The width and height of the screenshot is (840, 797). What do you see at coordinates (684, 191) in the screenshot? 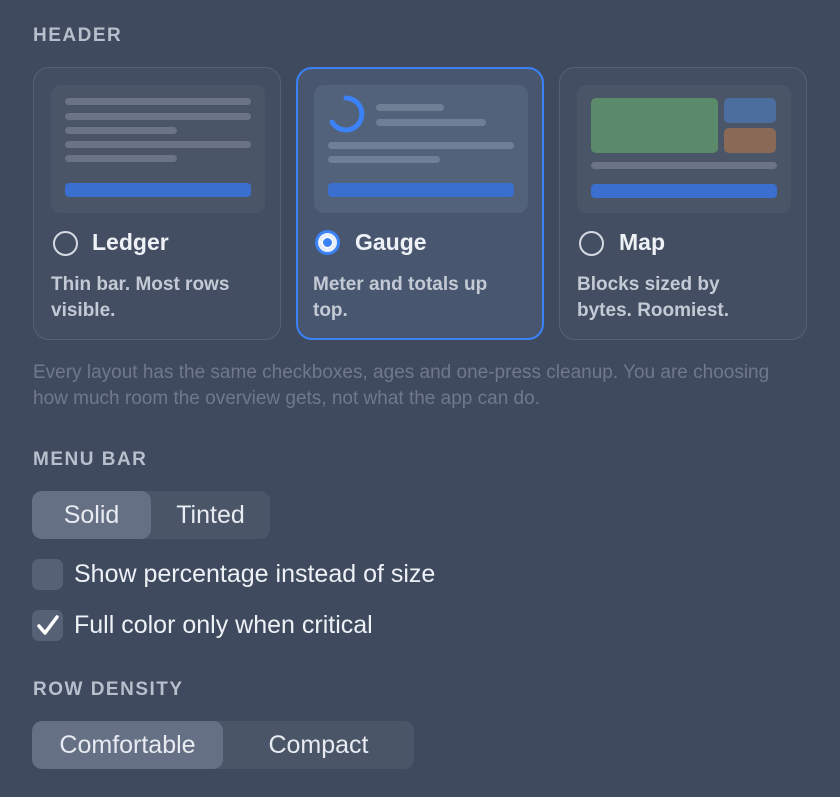
I see `map-preview-bar` at bounding box center [684, 191].